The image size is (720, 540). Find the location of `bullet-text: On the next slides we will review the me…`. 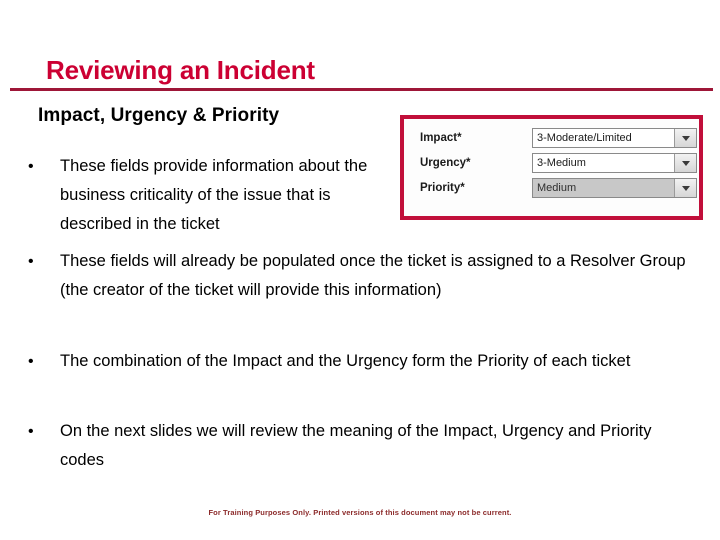

bullet-text: On the next slides we will review the me… is located at coordinates (356, 445).